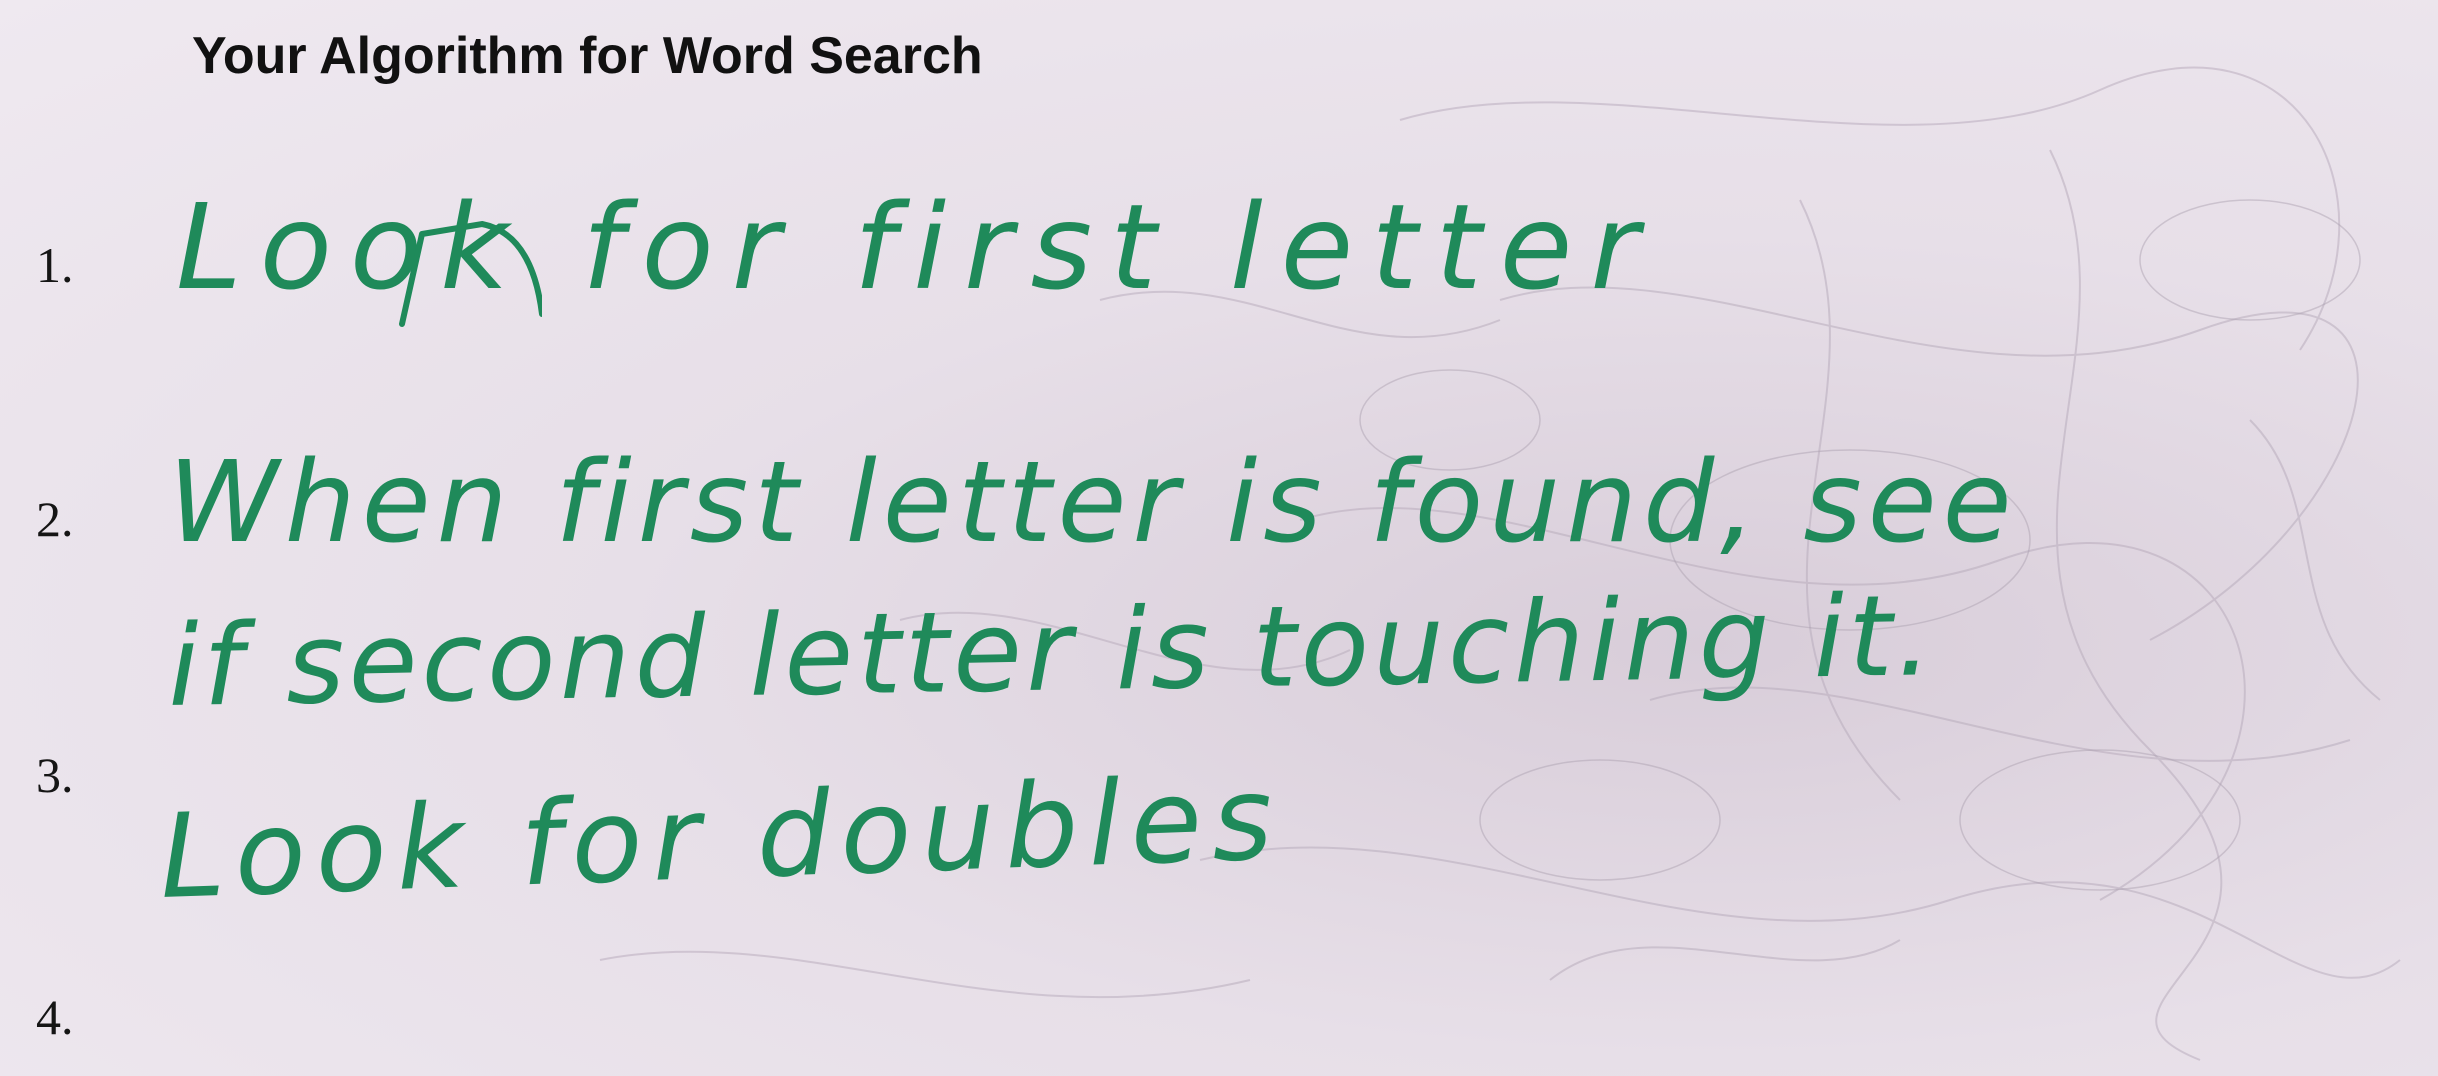 This screenshot has width=2438, height=1076. Describe the element at coordinates (587, 56) in the screenshot. I see `worksheet-title: Your Algorithm for Word Search` at that location.